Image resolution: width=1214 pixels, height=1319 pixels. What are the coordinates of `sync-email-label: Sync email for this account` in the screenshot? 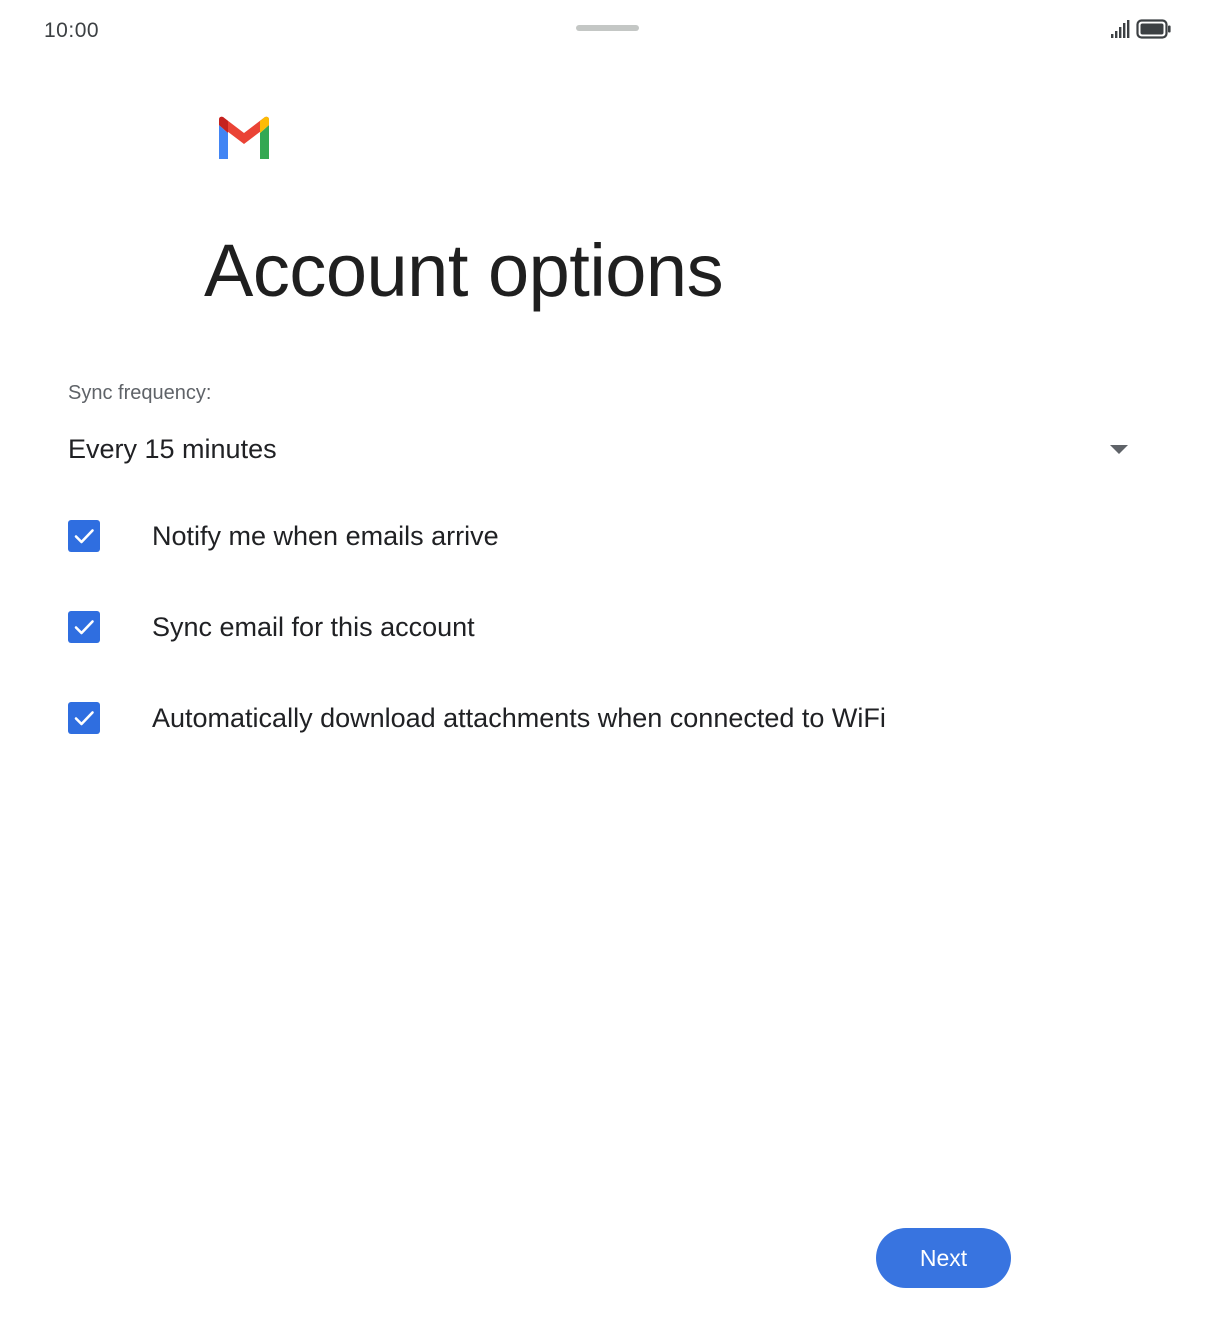 It's located at (313, 626).